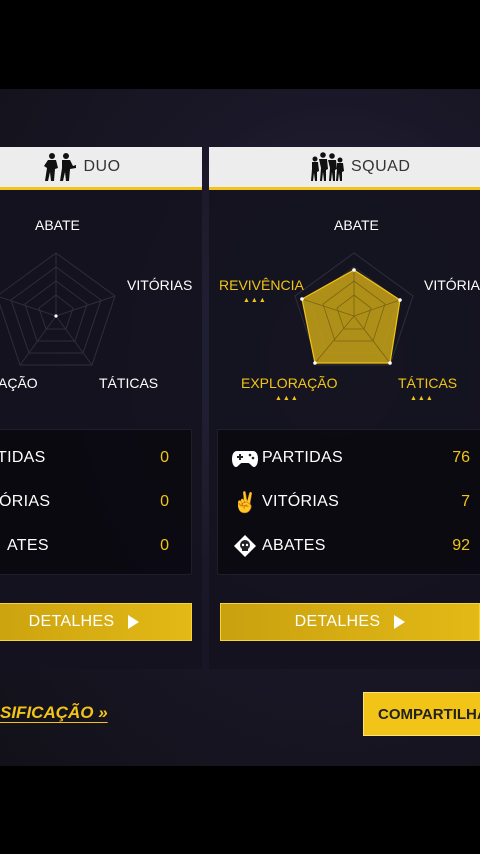  Describe the element at coordinates (245, 458) in the screenshot. I see `gamepad-icon` at that location.